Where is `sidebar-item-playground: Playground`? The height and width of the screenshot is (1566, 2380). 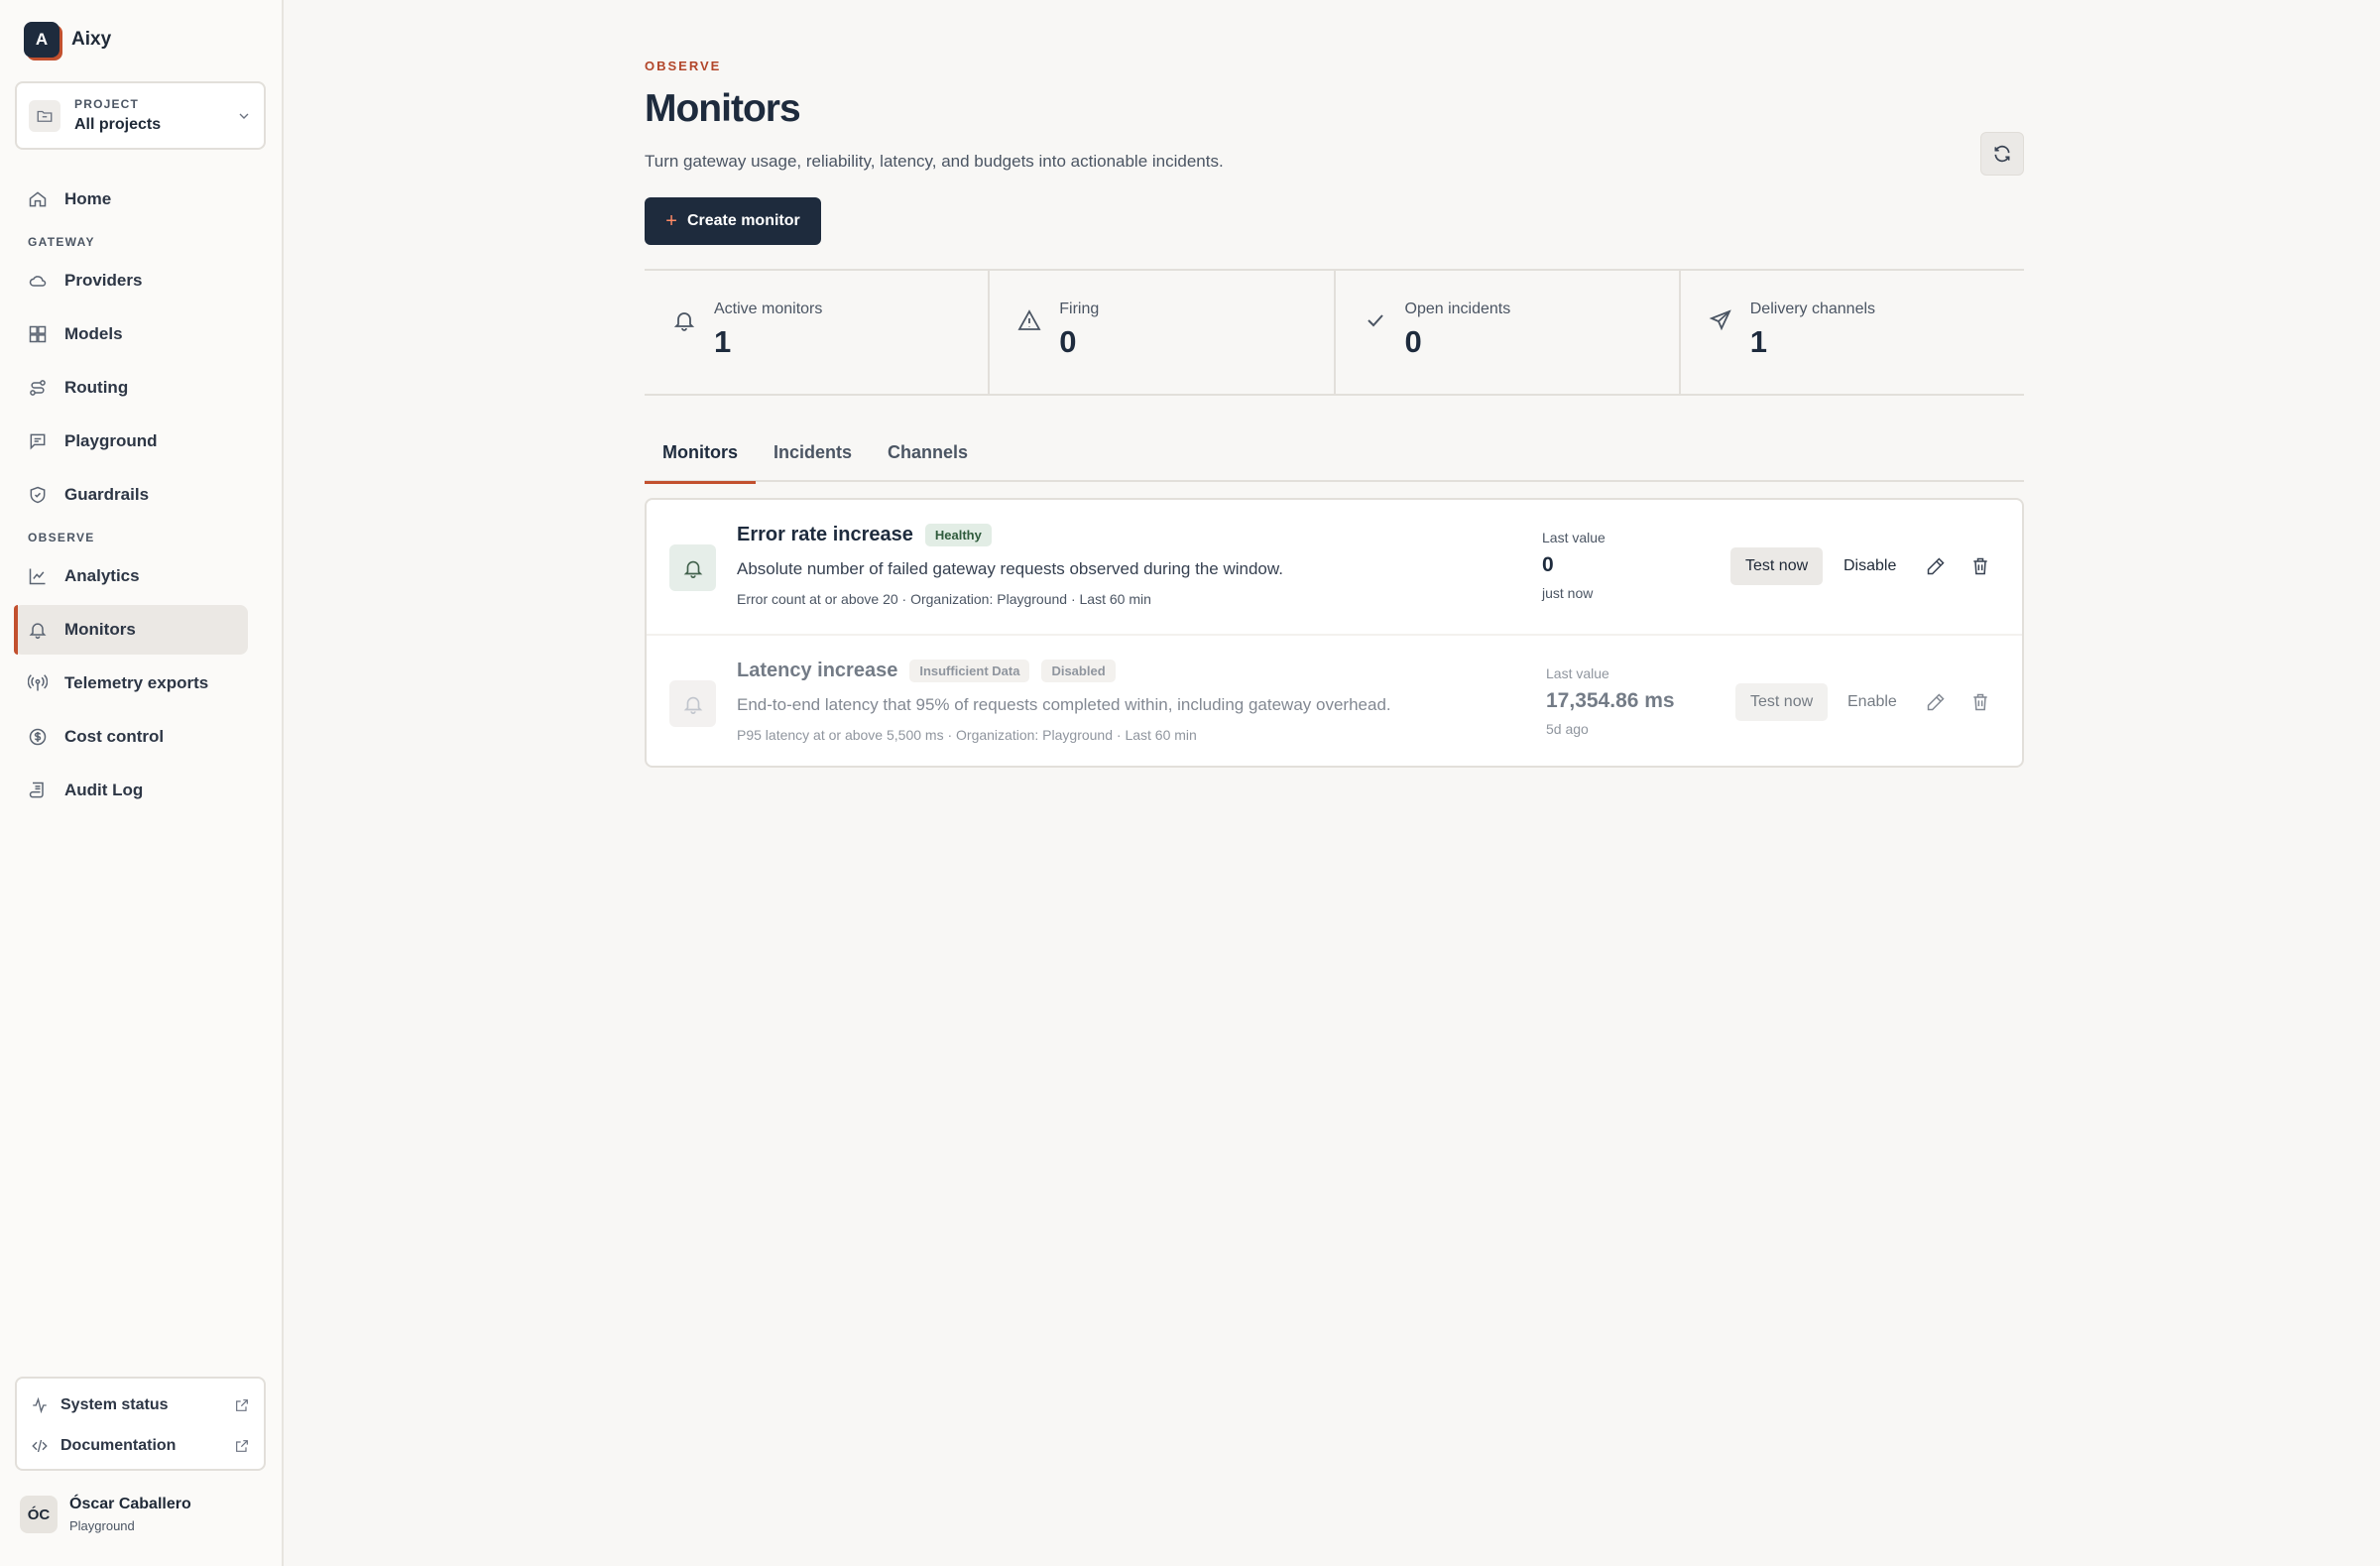
sidebar-item-playground: Playground is located at coordinates (131, 441).